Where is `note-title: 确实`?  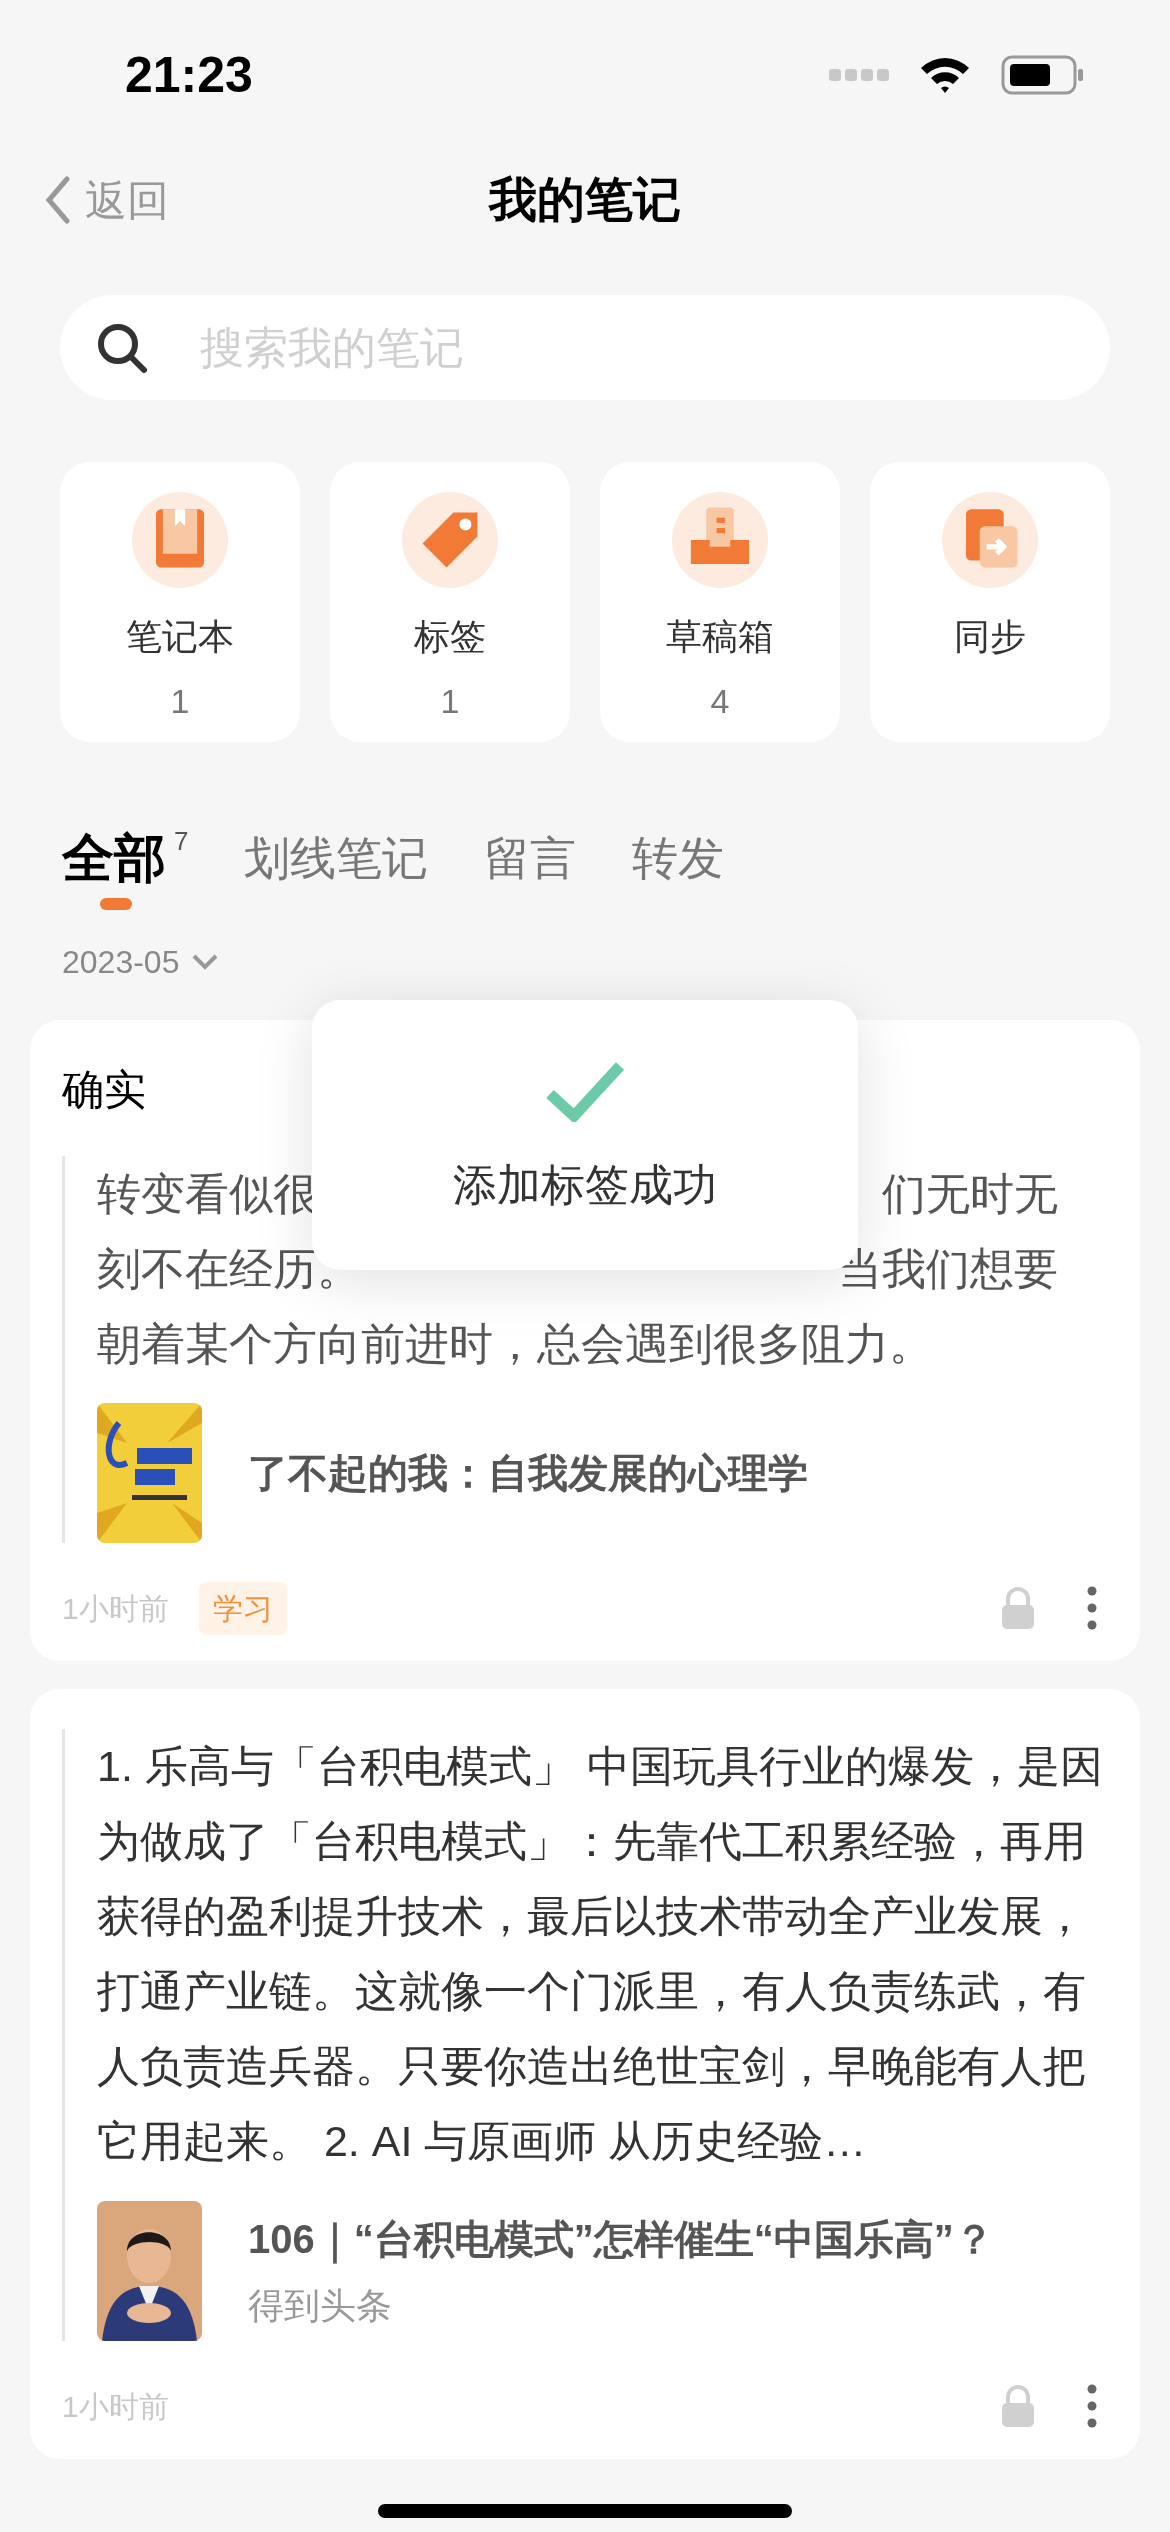 note-title: 确实 is located at coordinates (104, 1090).